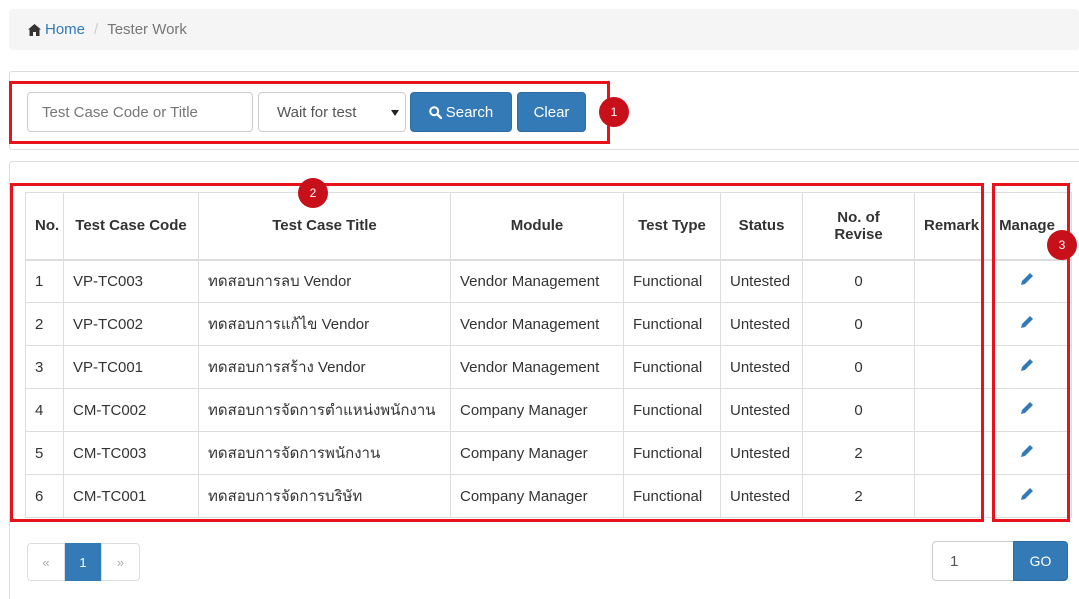  What do you see at coordinates (44, 410) in the screenshot?
I see `cell-no: 4` at bounding box center [44, 410].